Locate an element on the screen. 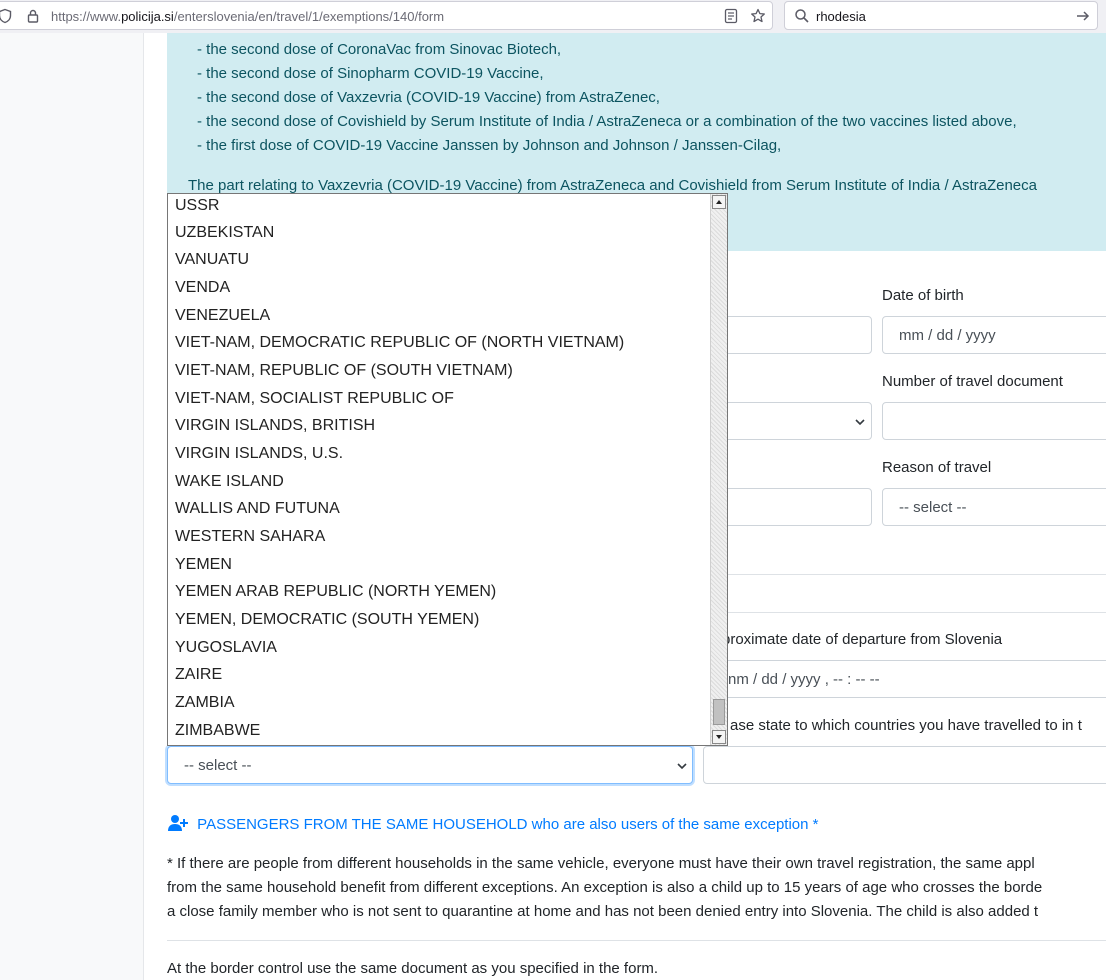 Image resolution: width=1106 pixels, height=980 pixels. dob-label: Date of birth is located at coordinates (923, 295).